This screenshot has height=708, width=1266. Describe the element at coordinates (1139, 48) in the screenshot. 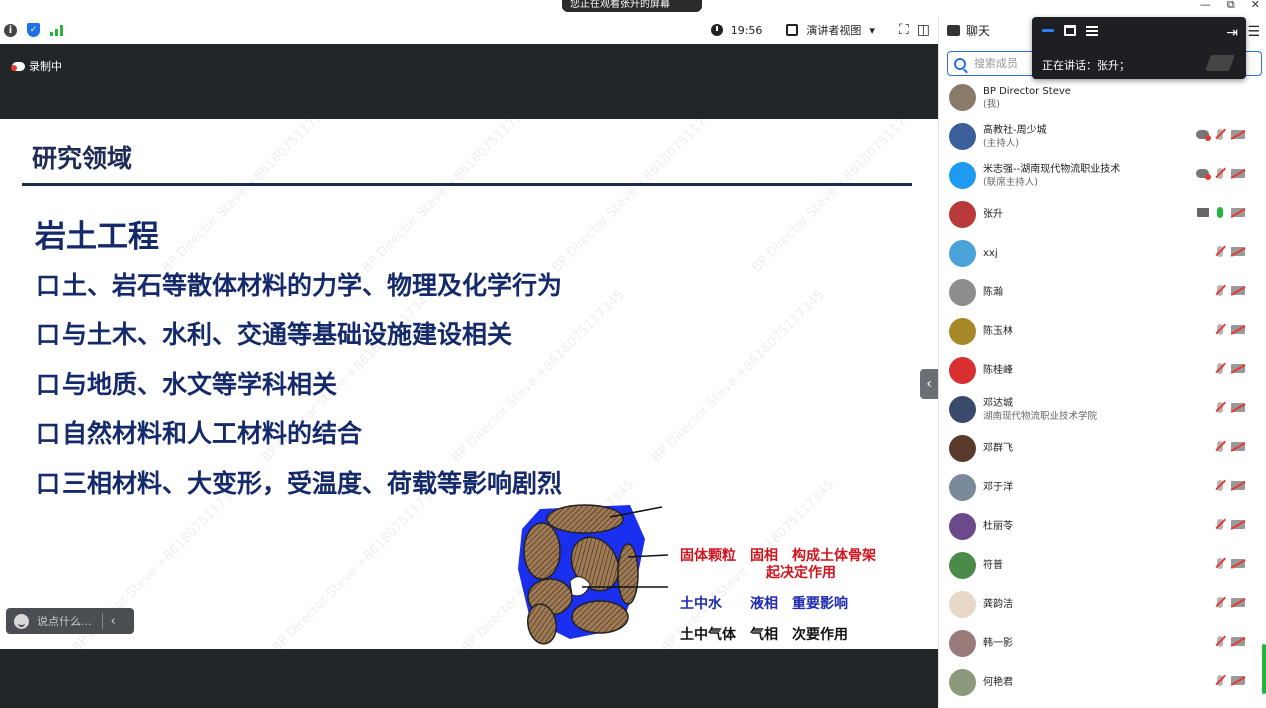

I see `active-speaker-popup: ⇥ 正在讲话：张升；` at that location.